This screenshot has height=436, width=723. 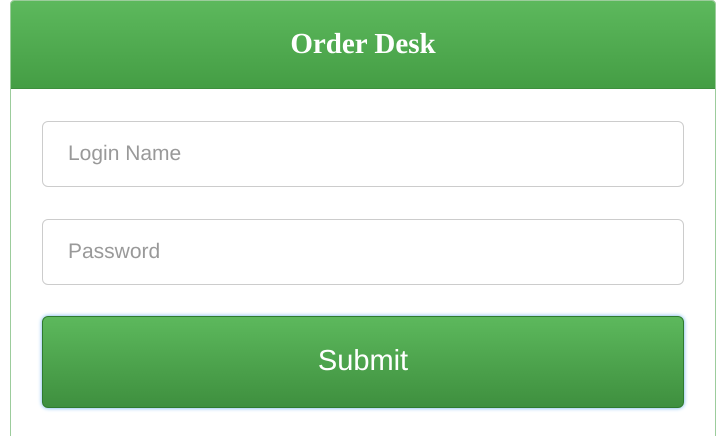 What do you see at coordinates (363, 252) in the screenshot?
I see `password-field: Password` at bounding box center [363, 252].